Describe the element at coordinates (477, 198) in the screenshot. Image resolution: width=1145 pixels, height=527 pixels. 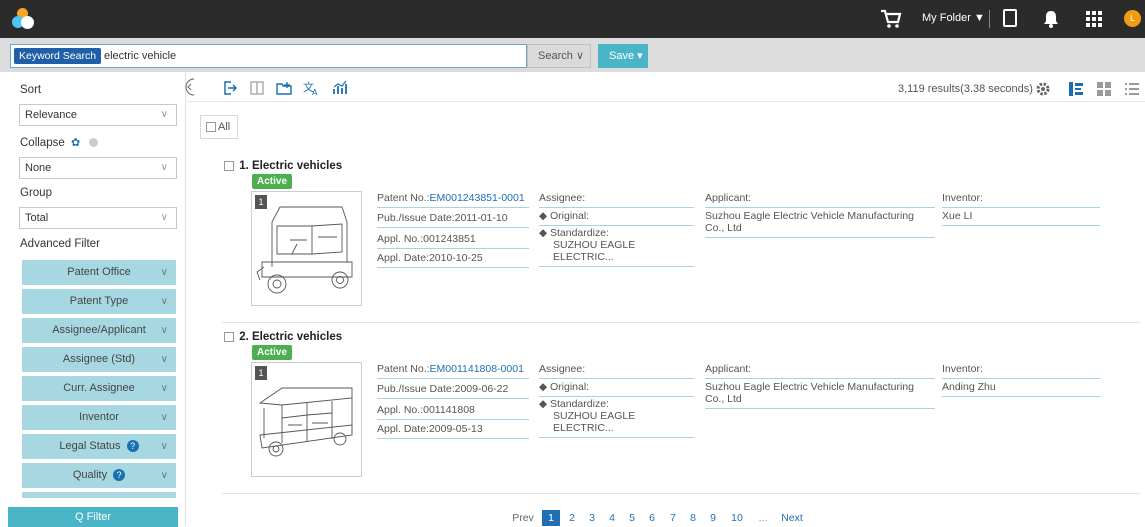
I see `patent-number-link: EM001243851-0001` at that location.